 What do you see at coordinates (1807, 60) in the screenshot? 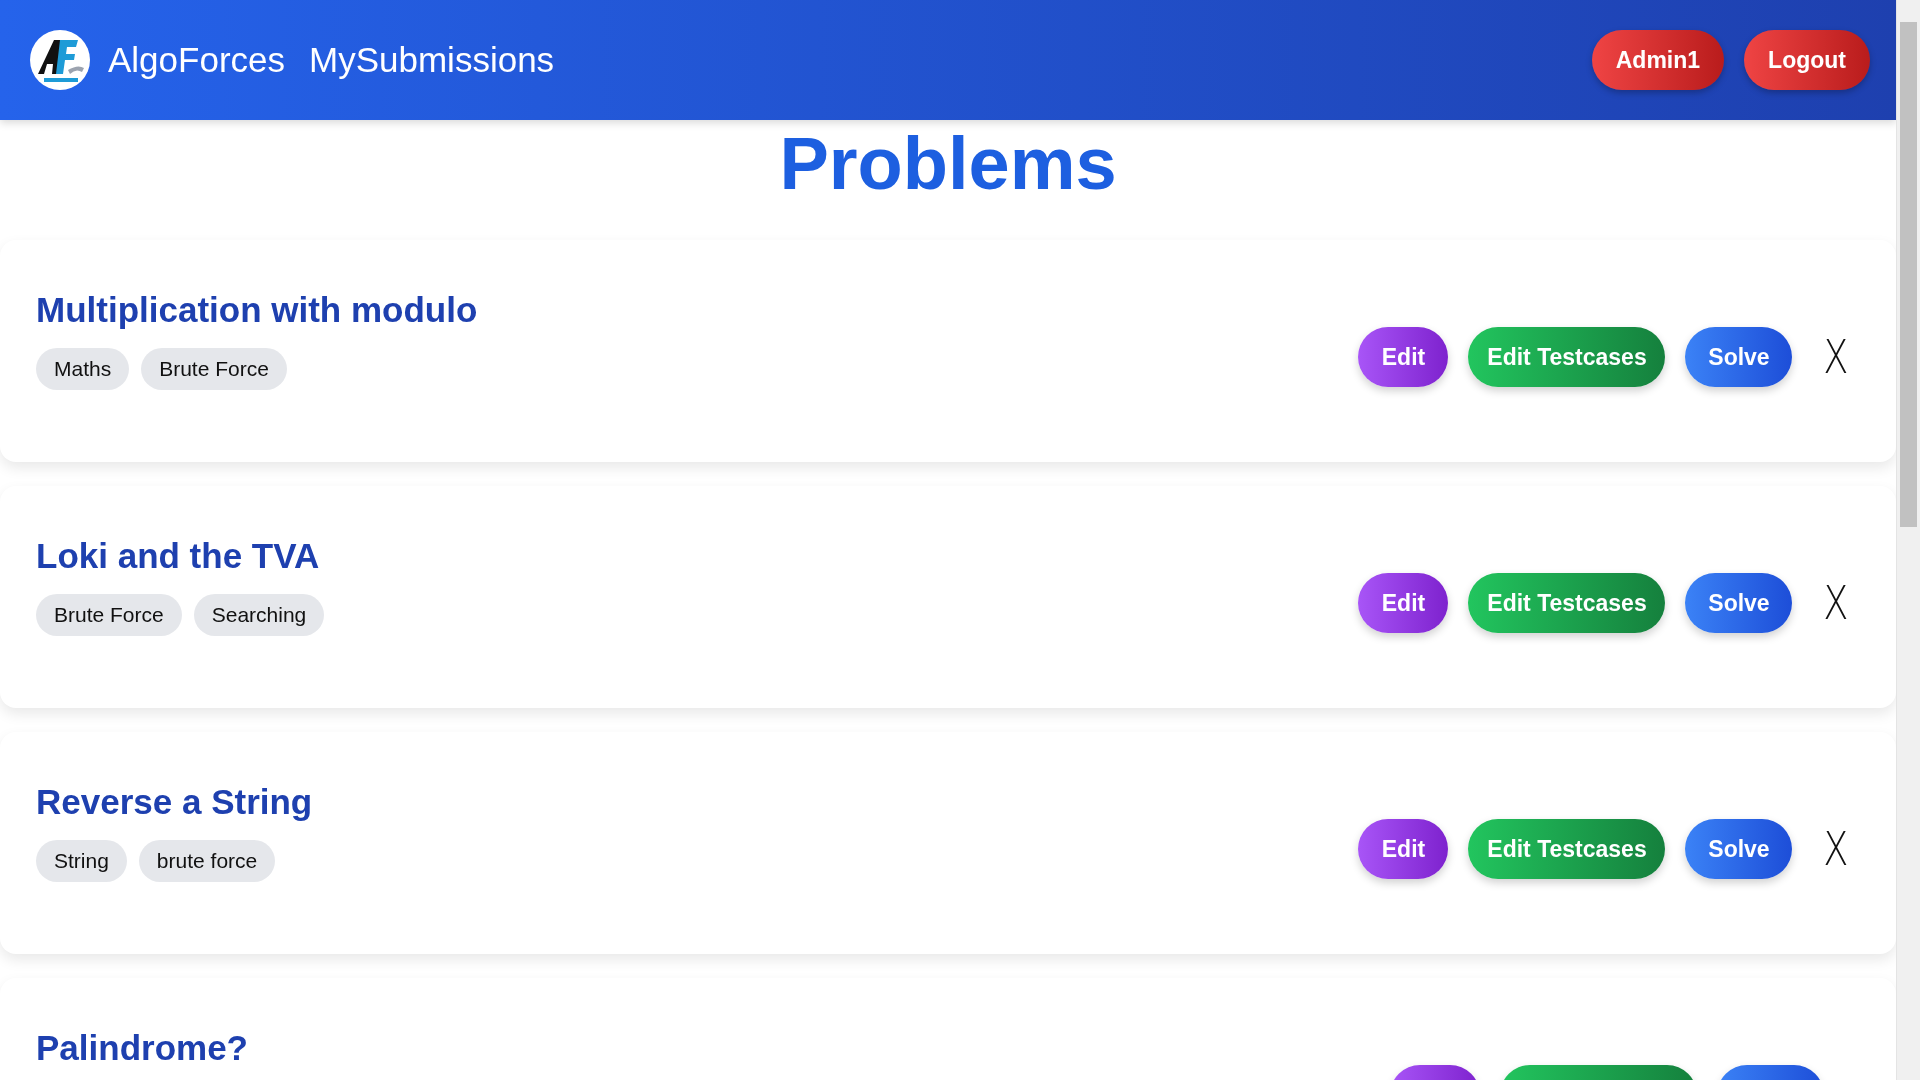
I see `logout-button: Logout` at bounding box center [1807, 60].